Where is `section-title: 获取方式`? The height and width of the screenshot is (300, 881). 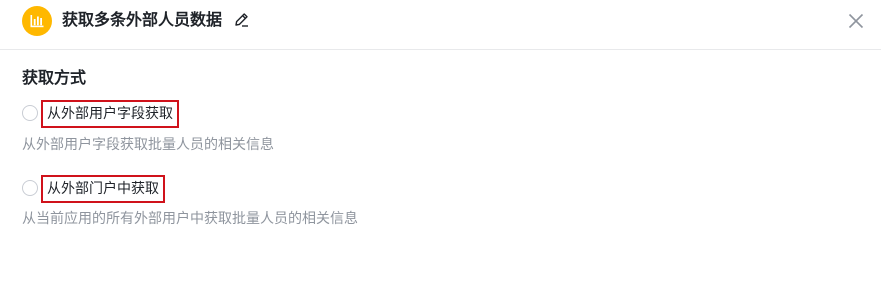 section-title: 获取方式 is located at coordinates (54, 77).